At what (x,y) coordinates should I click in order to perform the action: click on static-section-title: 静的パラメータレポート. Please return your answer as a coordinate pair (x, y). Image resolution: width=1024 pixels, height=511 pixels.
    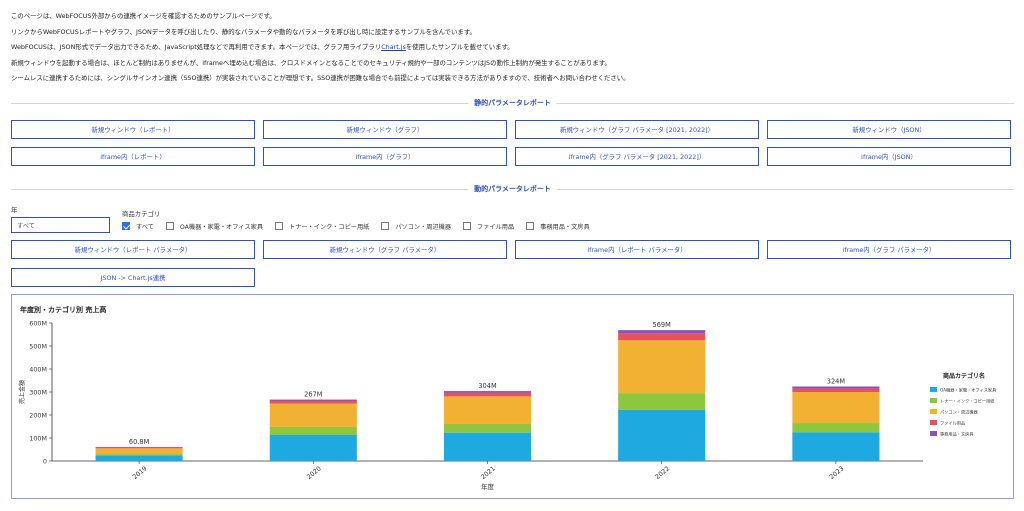
    Looking at the image, I should click on (512, 103).